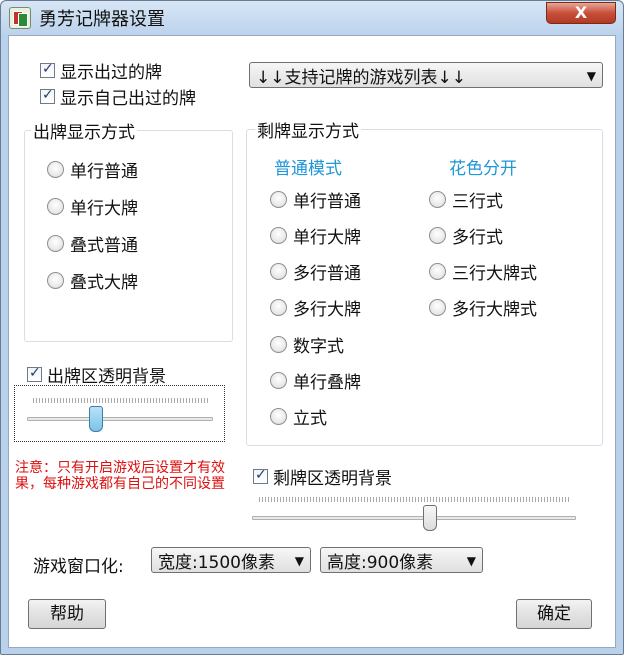  Describe the element at coordinates (332, 479) in the screenshot. I see `remaining-transparent-label: 剩牌区透明背景` at that location.